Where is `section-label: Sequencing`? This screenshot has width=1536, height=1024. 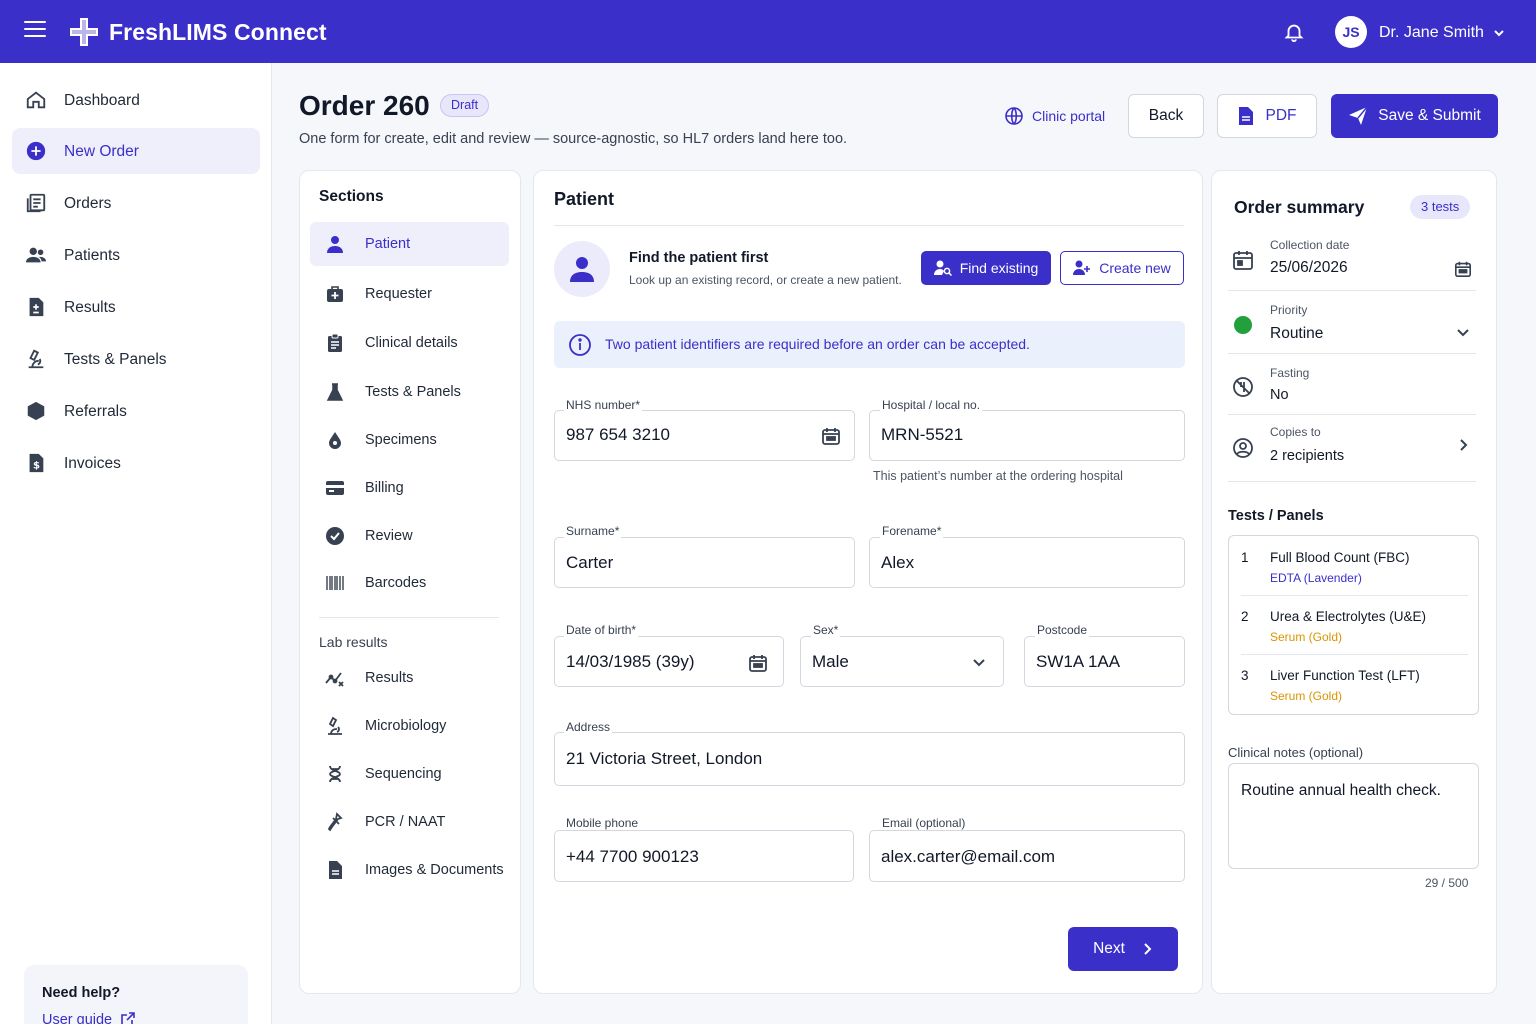
section-label: Sequencing is located at coordinates (403, 774).